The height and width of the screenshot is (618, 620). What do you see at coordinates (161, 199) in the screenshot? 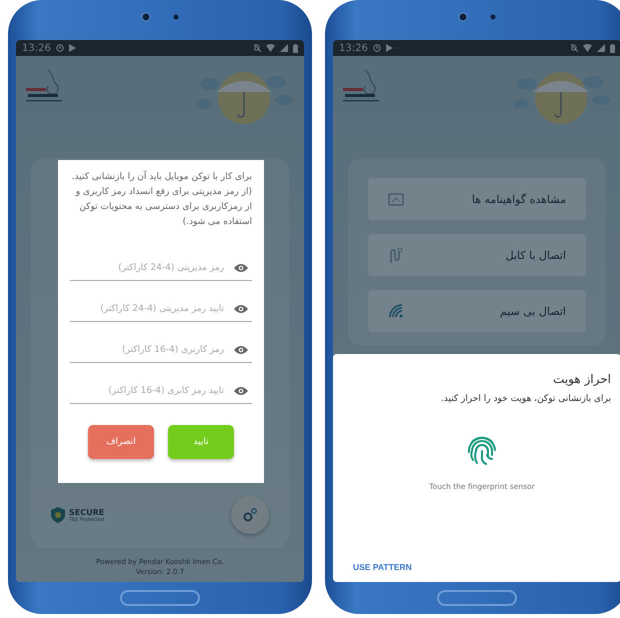
I see `dialog-message: برای کار با توکن موبایل باید آن را بازنشانی کنید. (از رمز مدیریتی برای رفع انسداد رمز کاربری و از رمزکاربری برای دسترسی به محتویات توکن استفاده می شود.)` at bounding box center [161, 199].